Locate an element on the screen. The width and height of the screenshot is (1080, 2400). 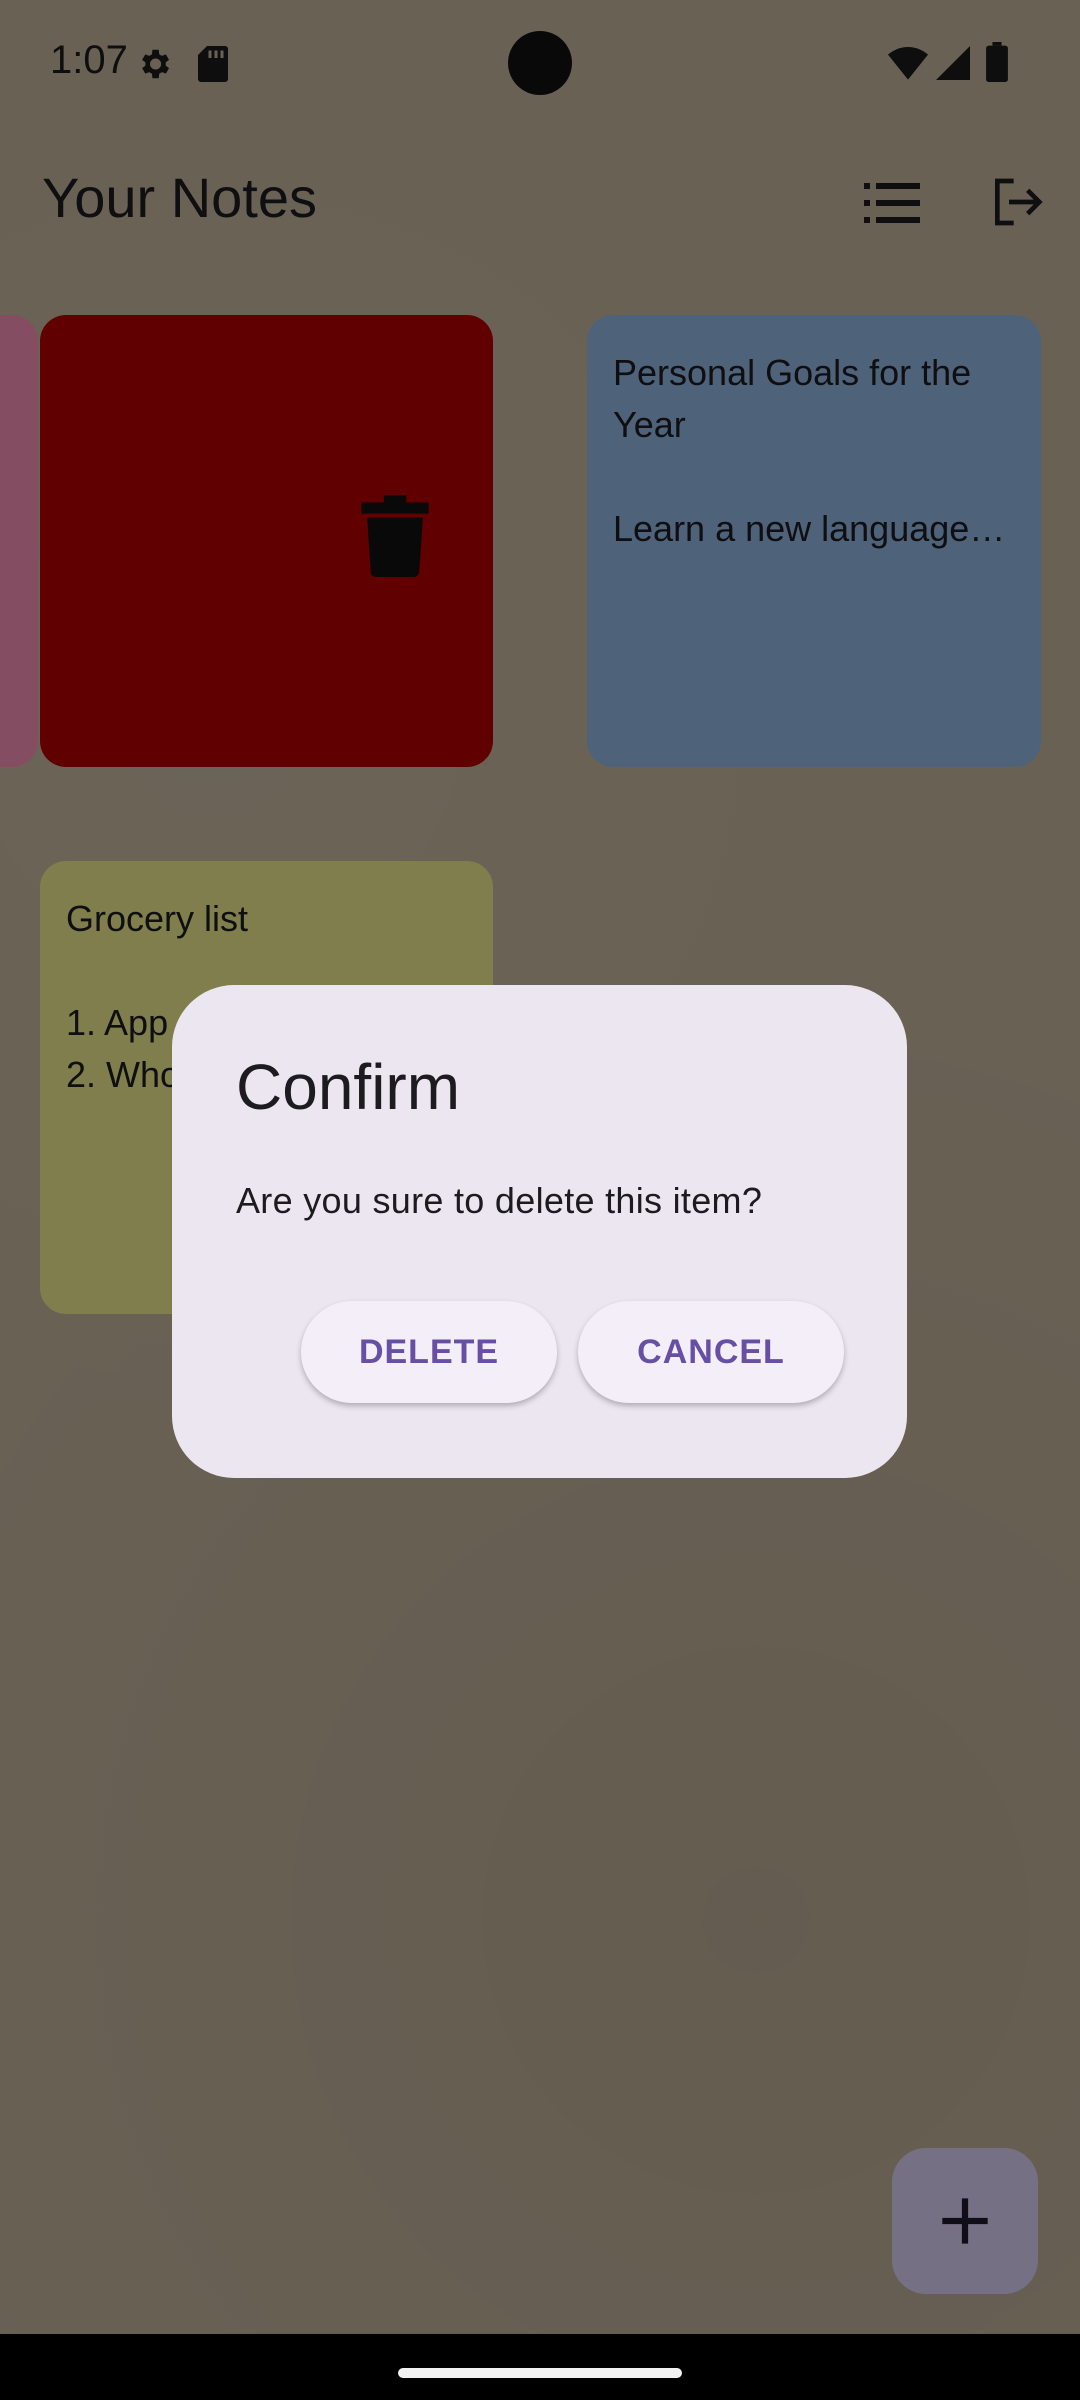
dialog-message: Are you sure to delete this item? is located at coordinates (499, 1200).